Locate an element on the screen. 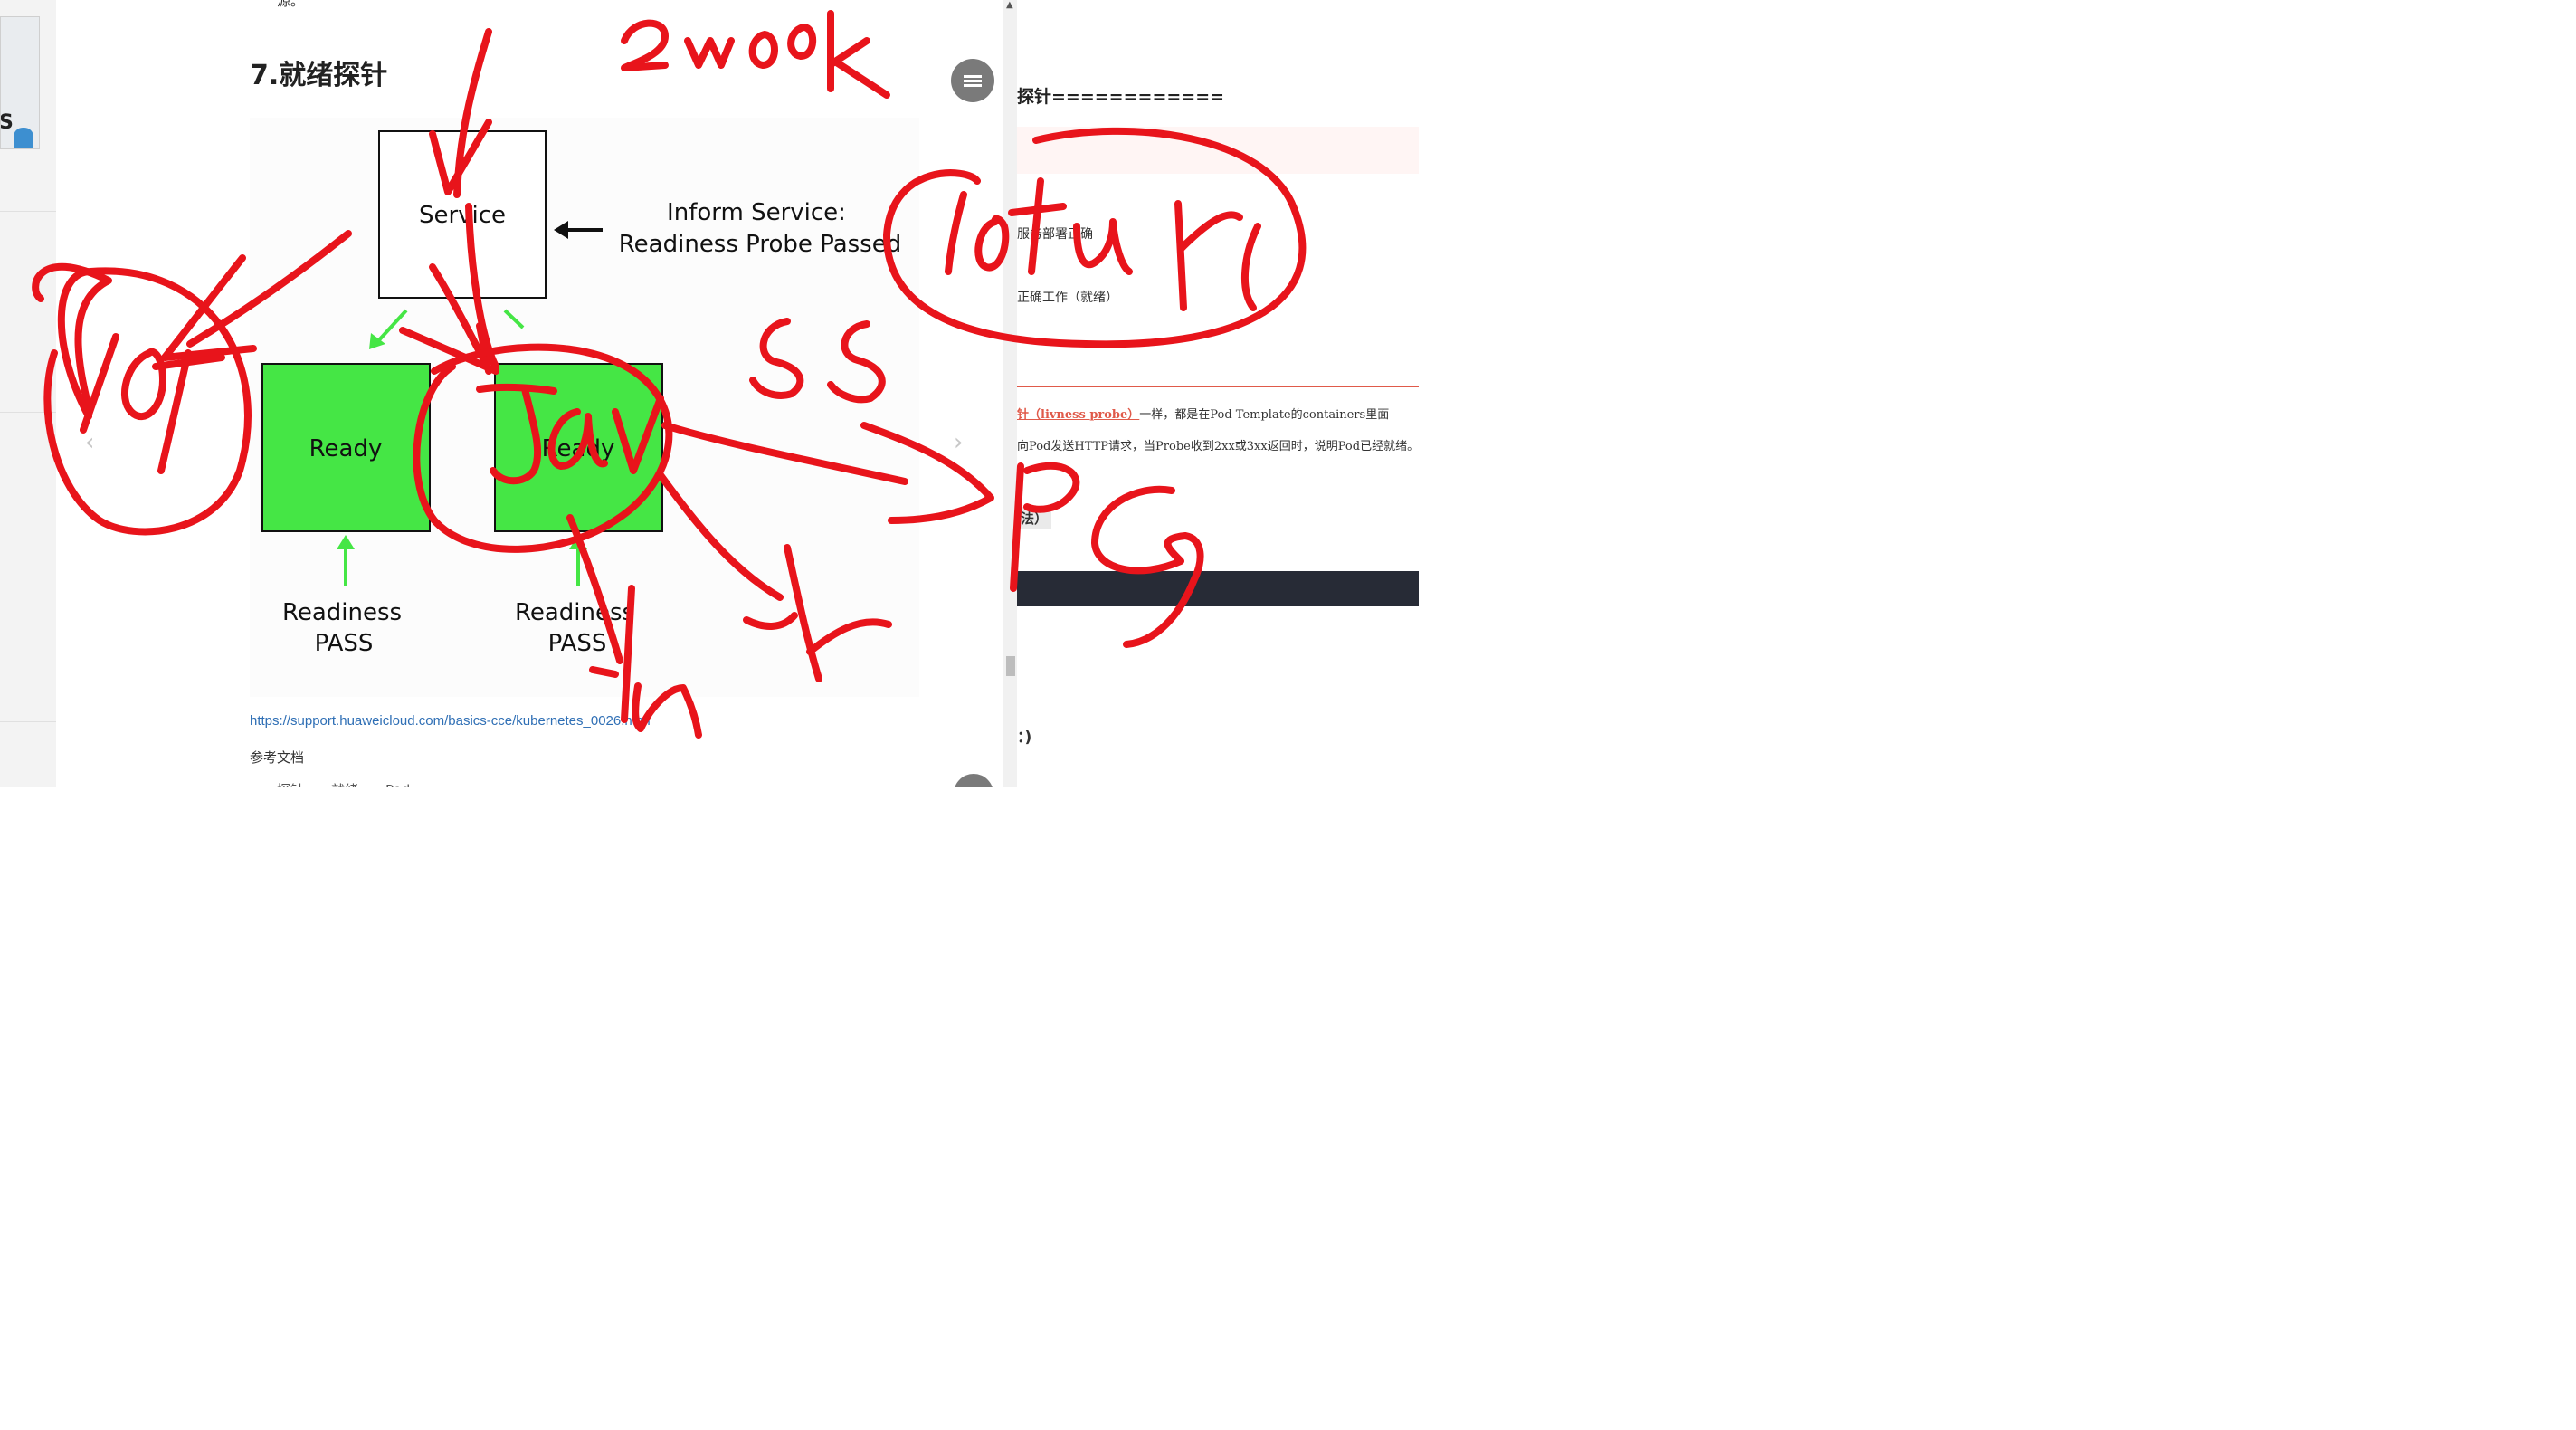 The image size is (2576, 1430). menu-icon is located at coordinates (973, 81).